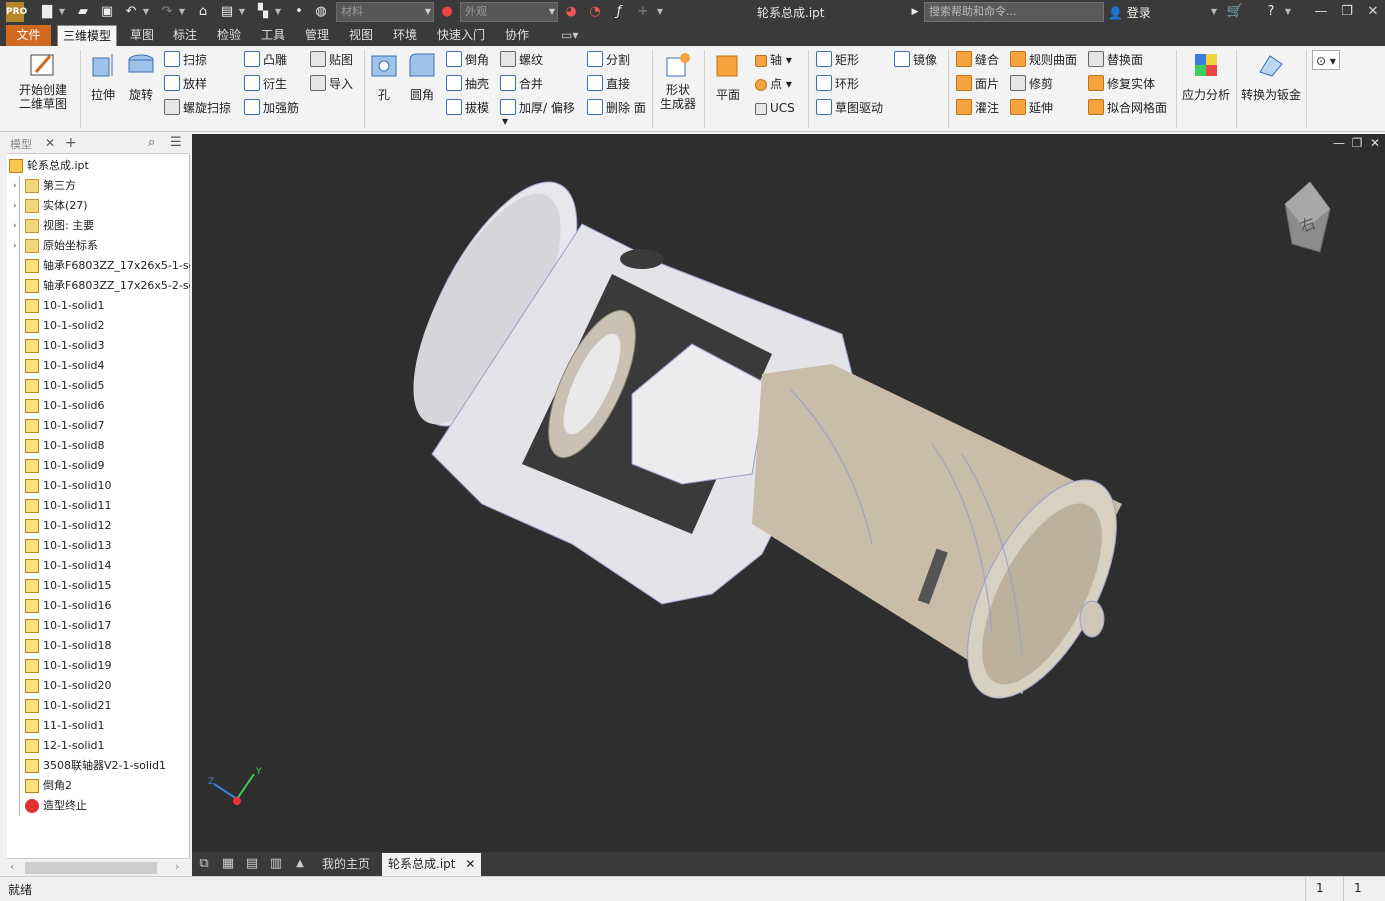 The width and height of the screenshot is (1385, 901). Describe the element at coordinates (276, 864) in the screenshot. I see `tile-vertical-icon: ▥` at that location.